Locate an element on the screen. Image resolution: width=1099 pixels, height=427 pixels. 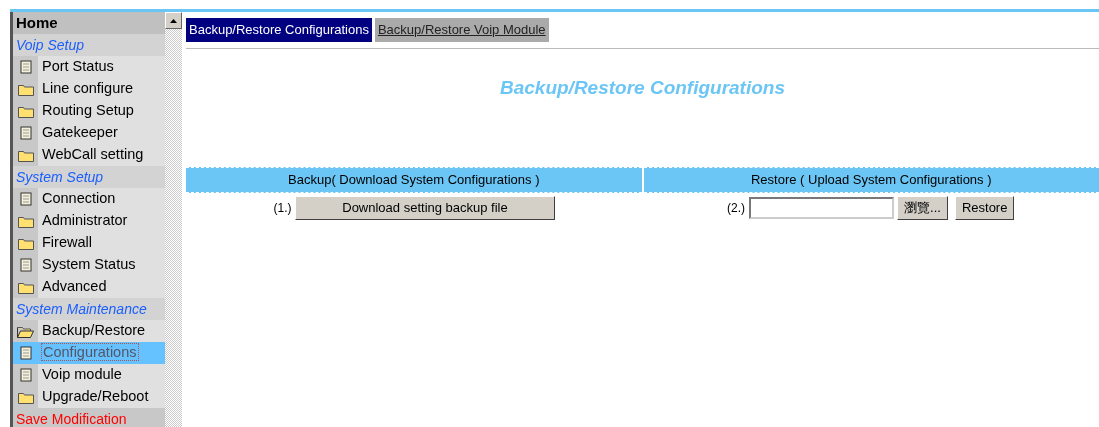
restore-button: Restore is located at coordinates (984, 208).